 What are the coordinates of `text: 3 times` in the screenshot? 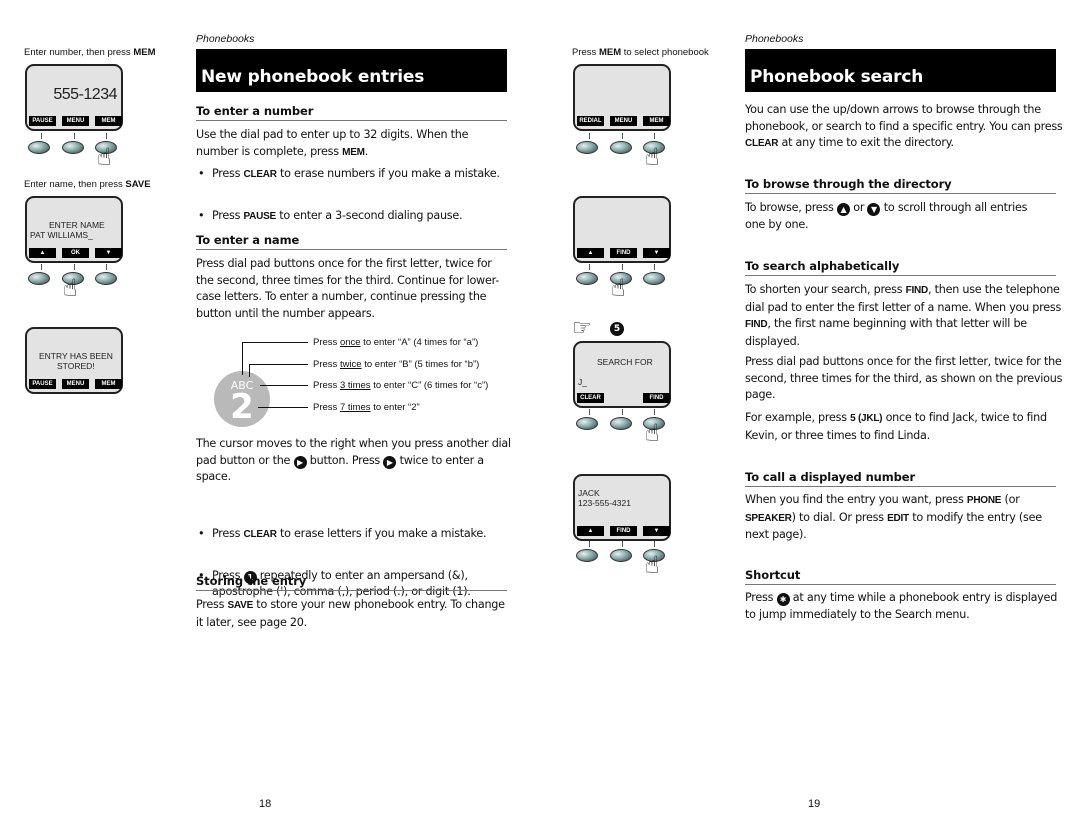 It's located at (355, 385).